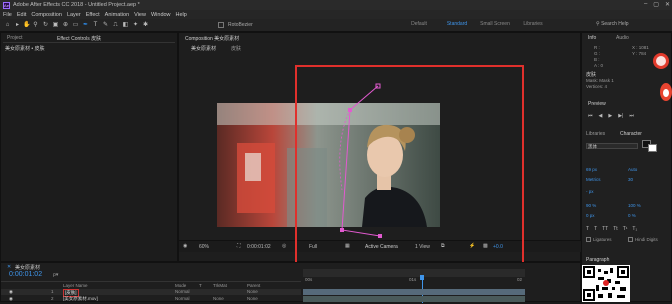  Describe the element at coordinates (220, 285) in the screenshot. I see `column-trkmat: TrkMat` at that location.